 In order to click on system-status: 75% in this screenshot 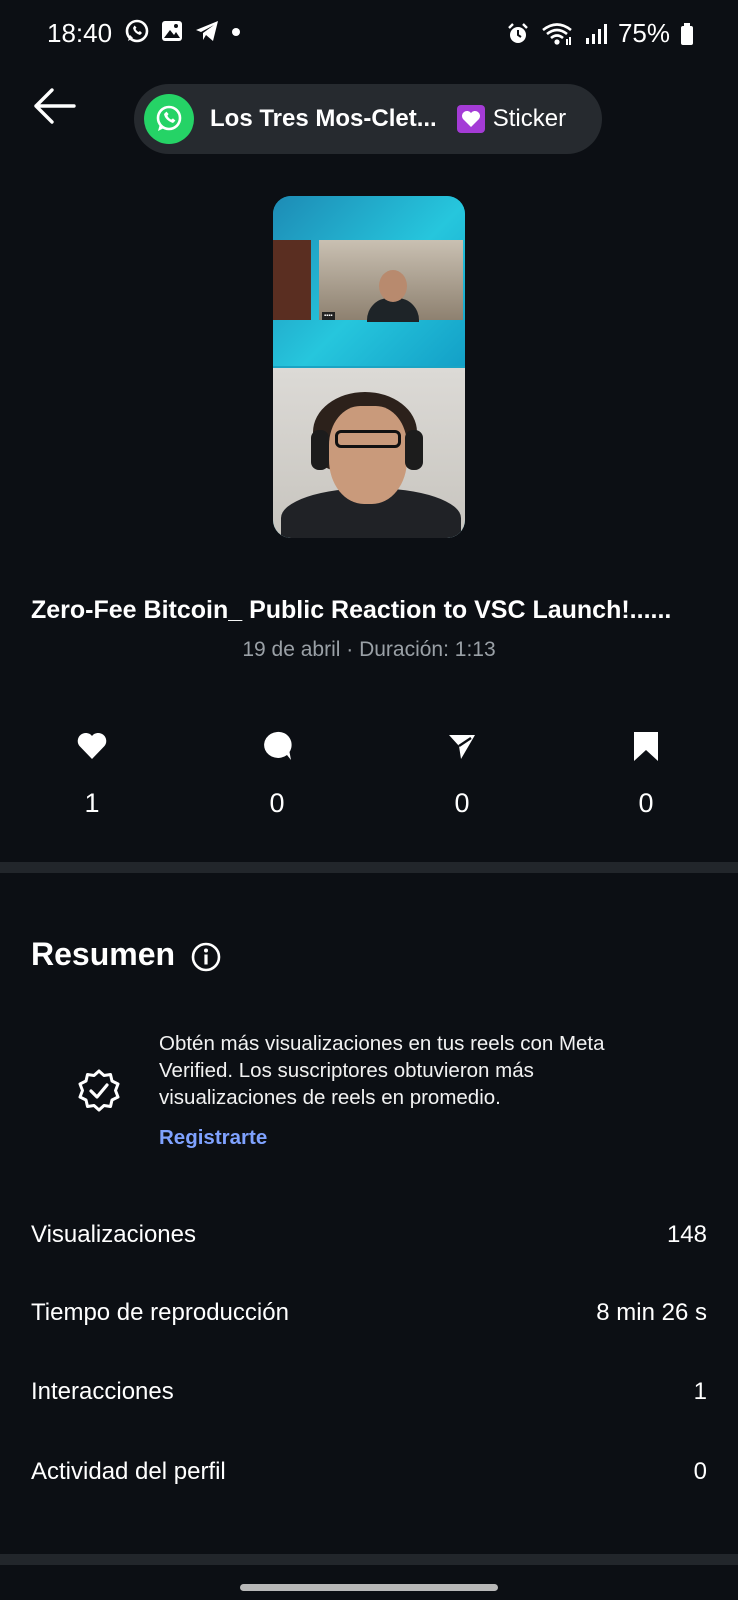, I will do `click(600, 33)`.